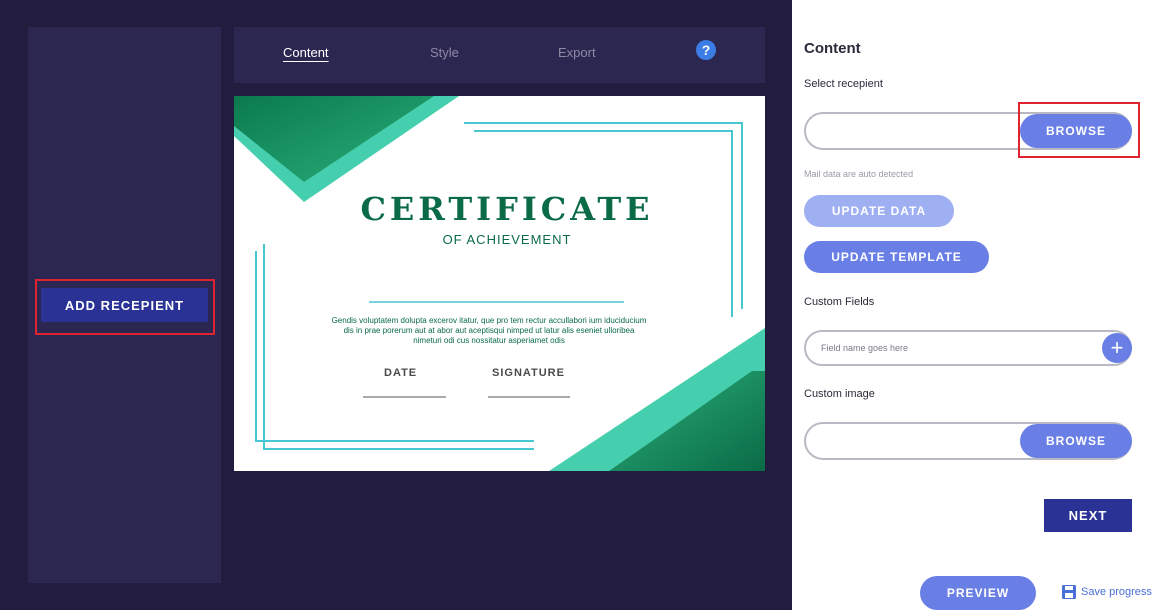 This screenshot has height=610, width=1171. Describe the element at coordinates (499, 55) in the screenshot. I see `tab-bar: Content Style Export ?` at that location.